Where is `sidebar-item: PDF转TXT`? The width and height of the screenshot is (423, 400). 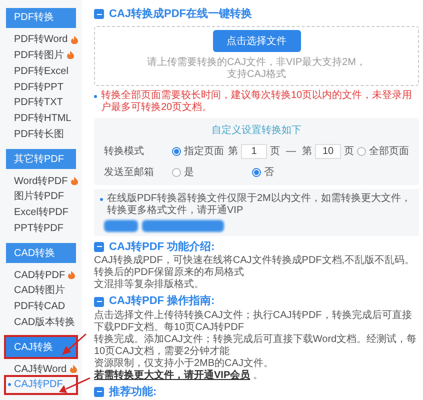
sidebar-item: PDF转TXT is located at coordinates (41, 103).